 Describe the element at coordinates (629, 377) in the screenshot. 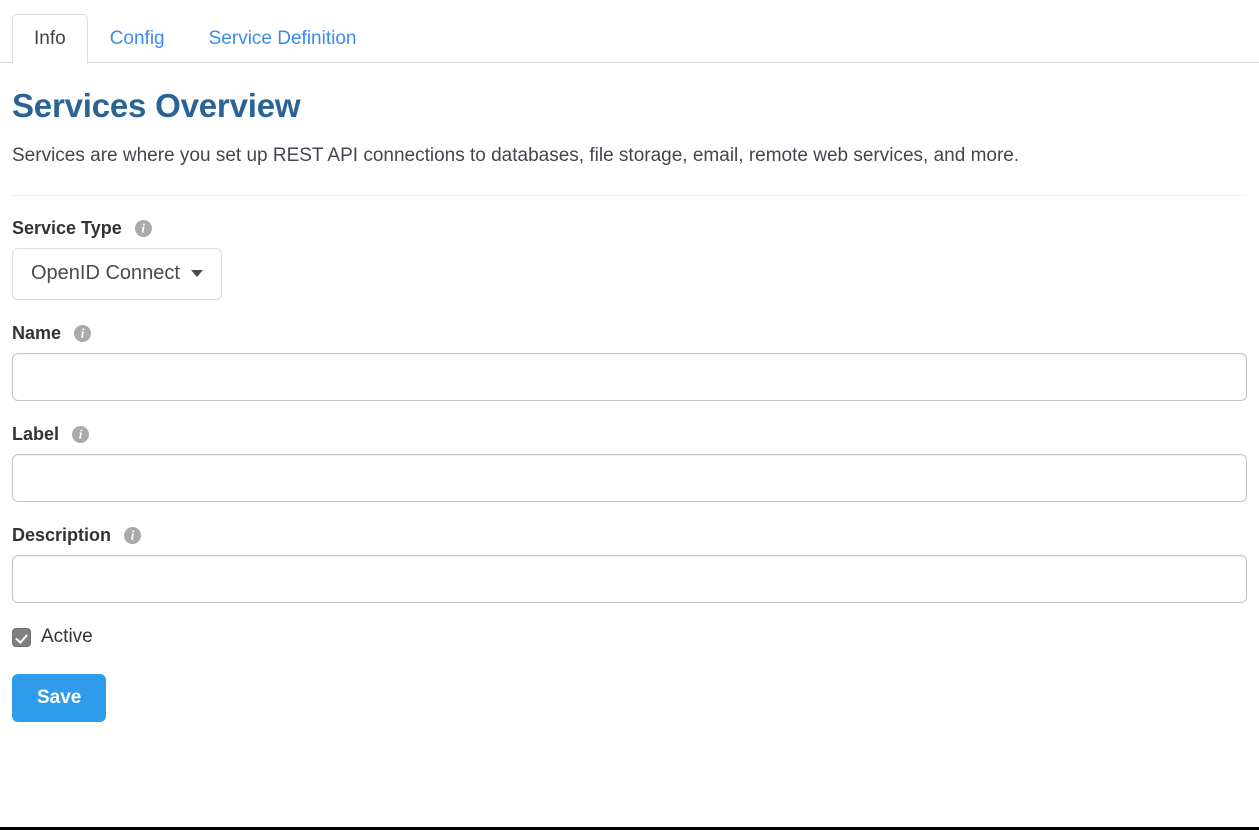

I see `name-input` at that location.